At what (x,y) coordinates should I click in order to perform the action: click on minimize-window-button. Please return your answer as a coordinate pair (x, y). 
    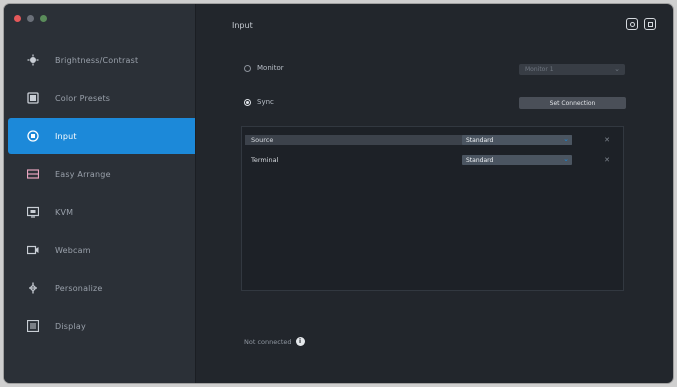
    Looking at the image, I should click on (30, 18).